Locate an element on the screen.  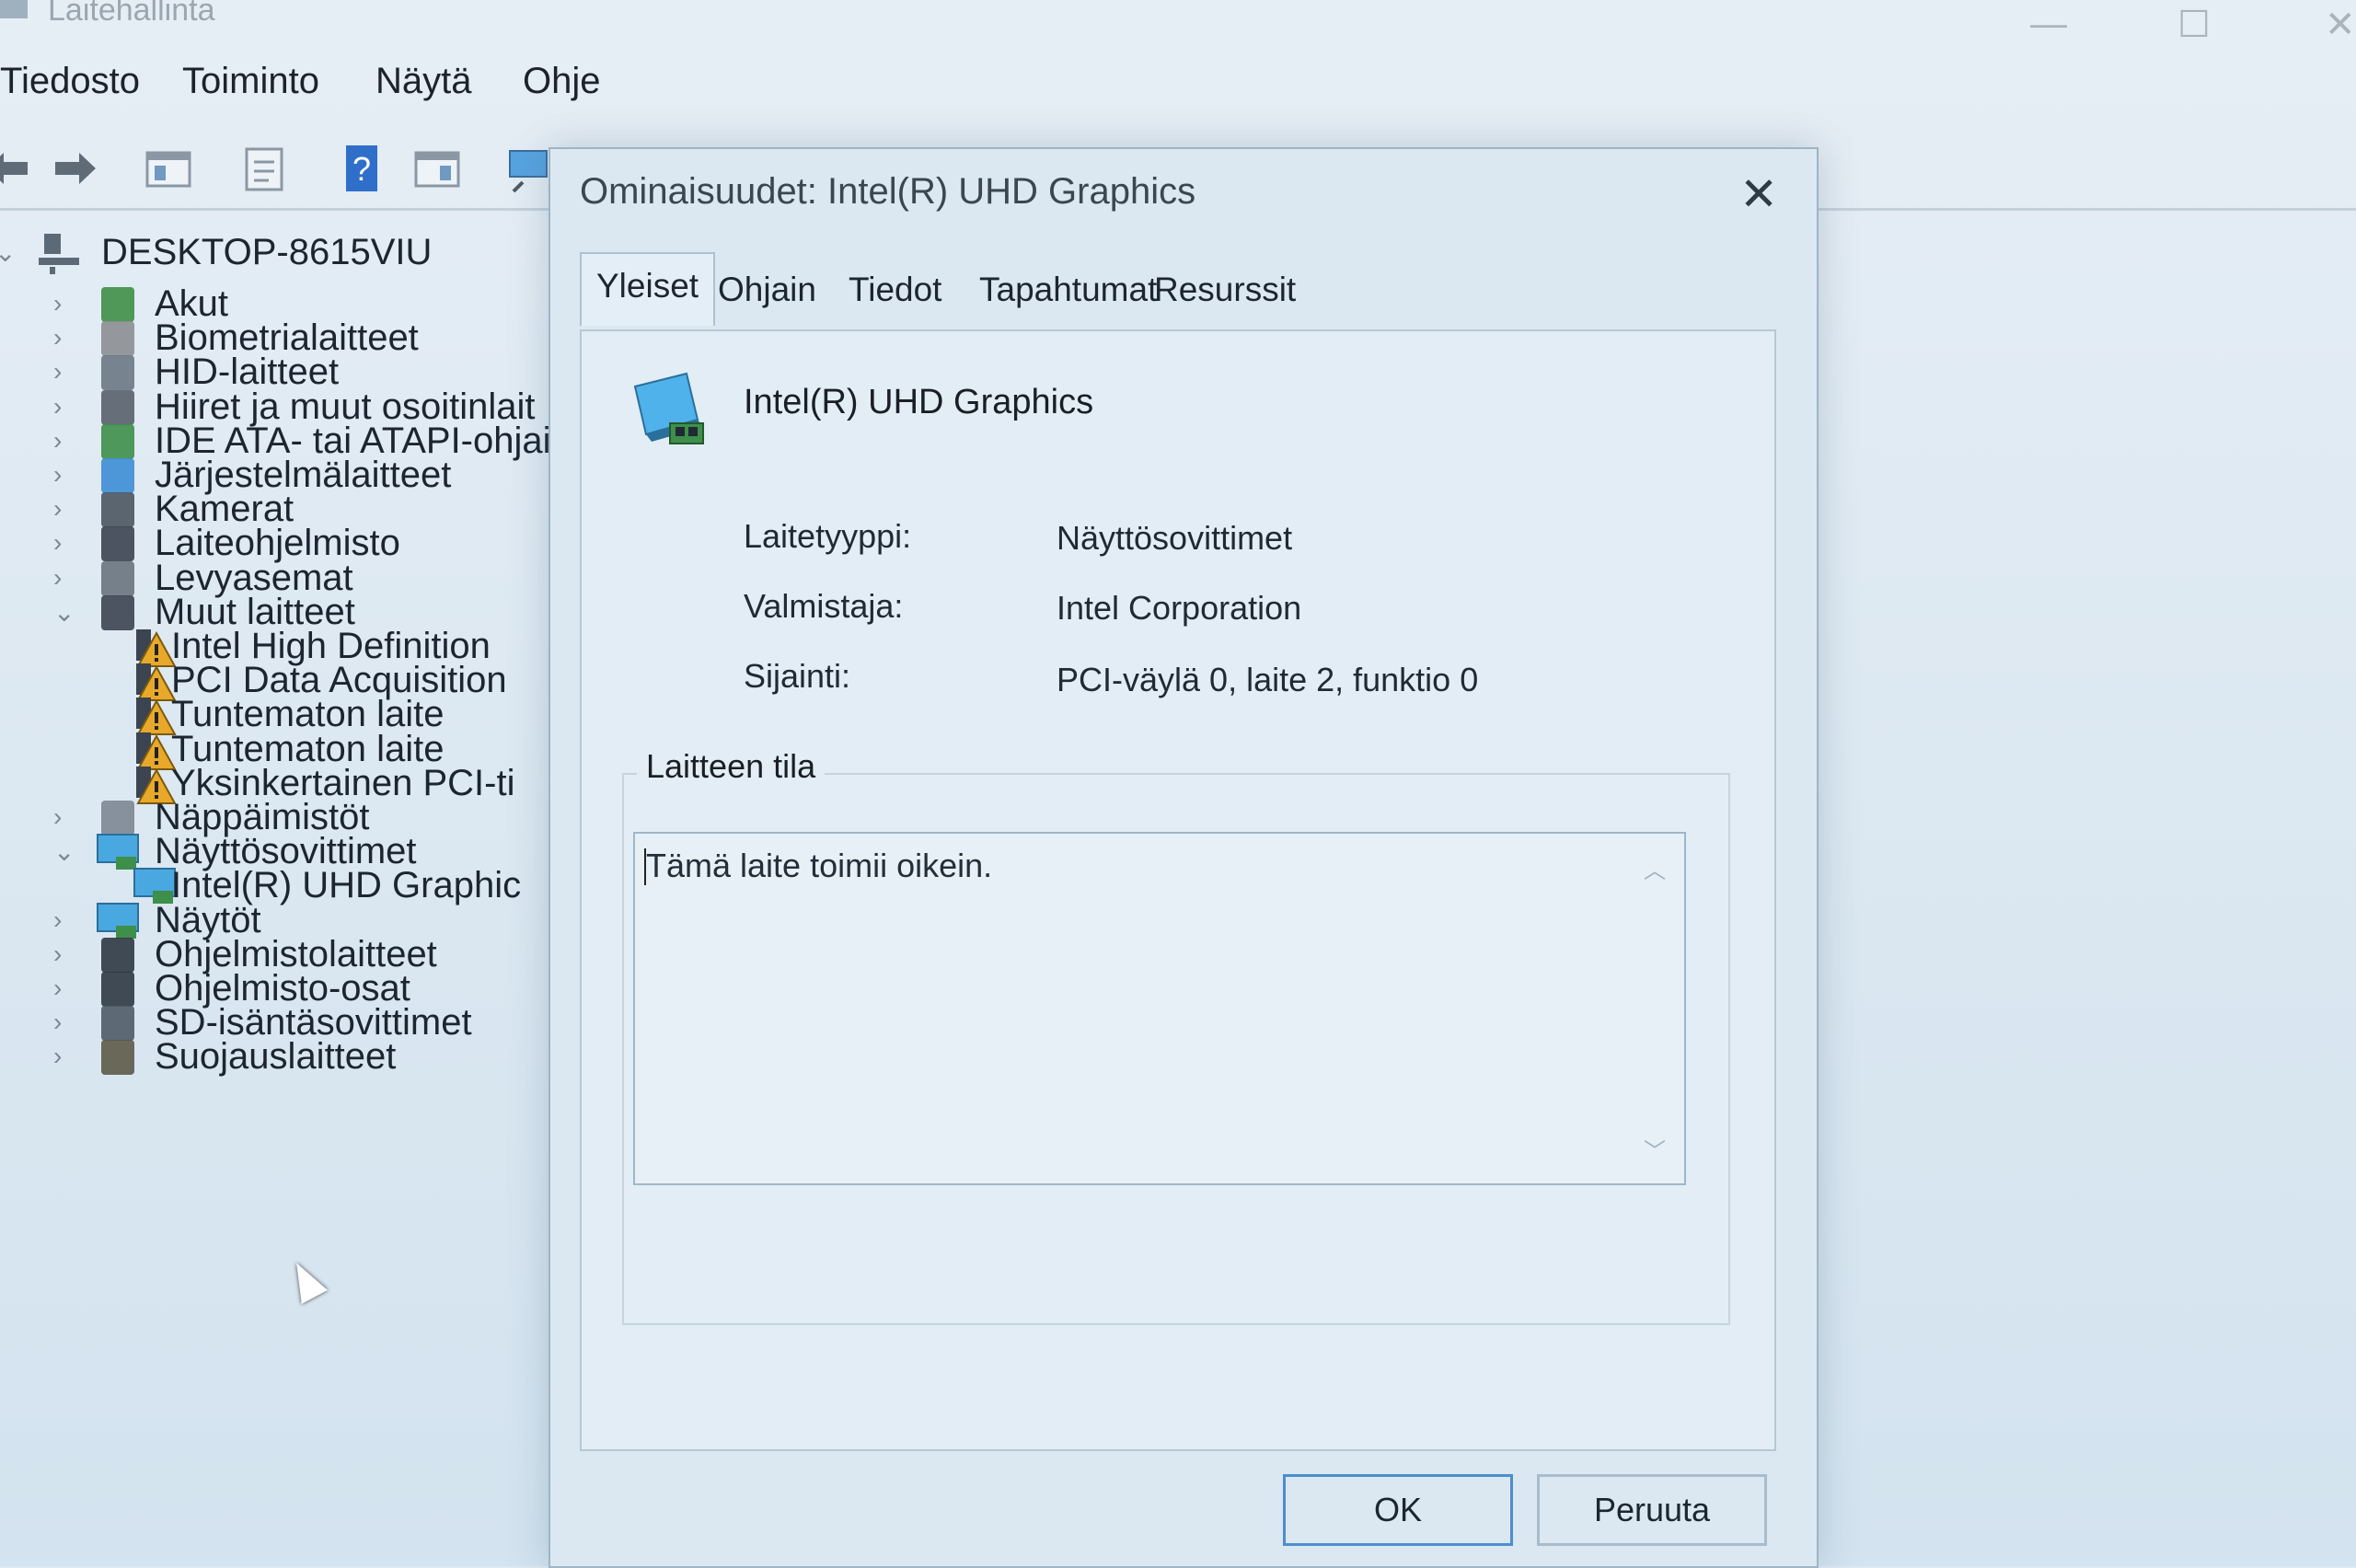
menu-nayta: Näytä is located at coordinates (423, 81).